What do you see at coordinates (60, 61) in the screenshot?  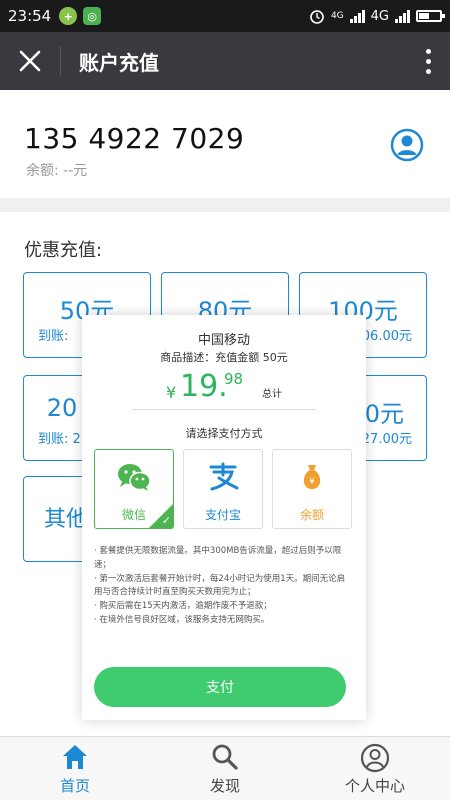 I see `title-divider` at bounding box center [60, 61].